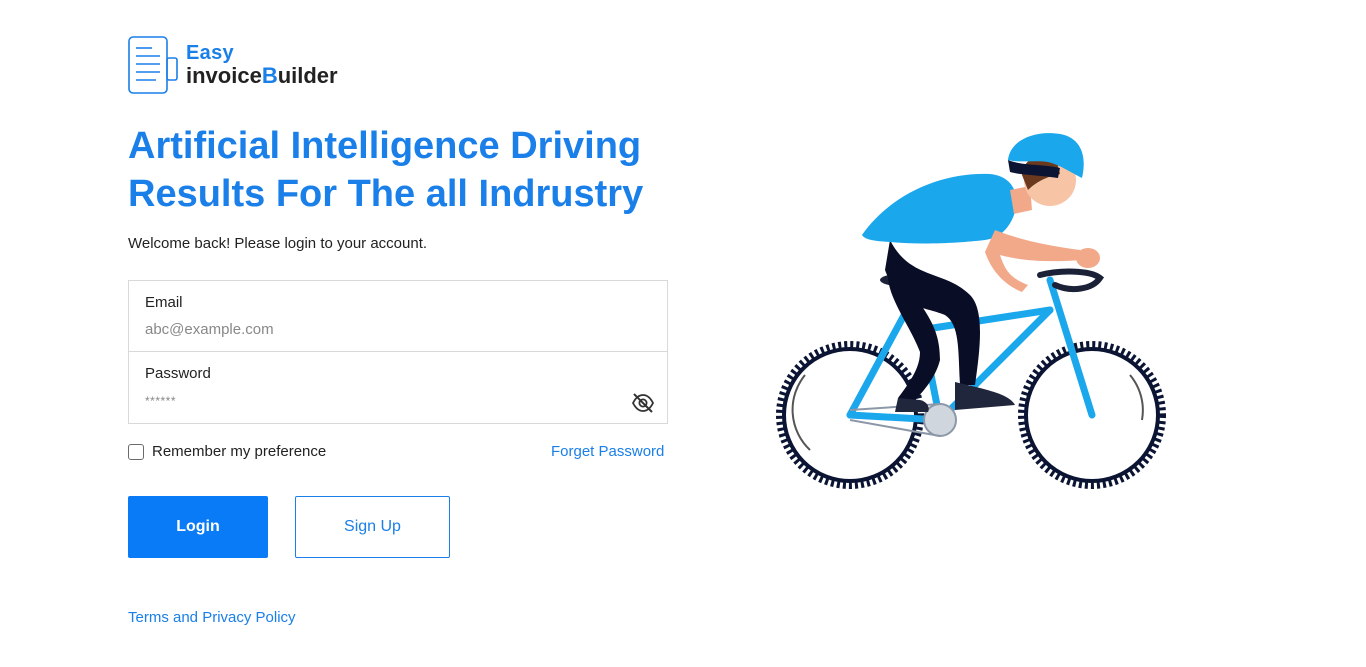 The width and height of the screenshot is (1366, 667). I want to click on brand-name-line2: invoiceBuilder, so click(262, 76).